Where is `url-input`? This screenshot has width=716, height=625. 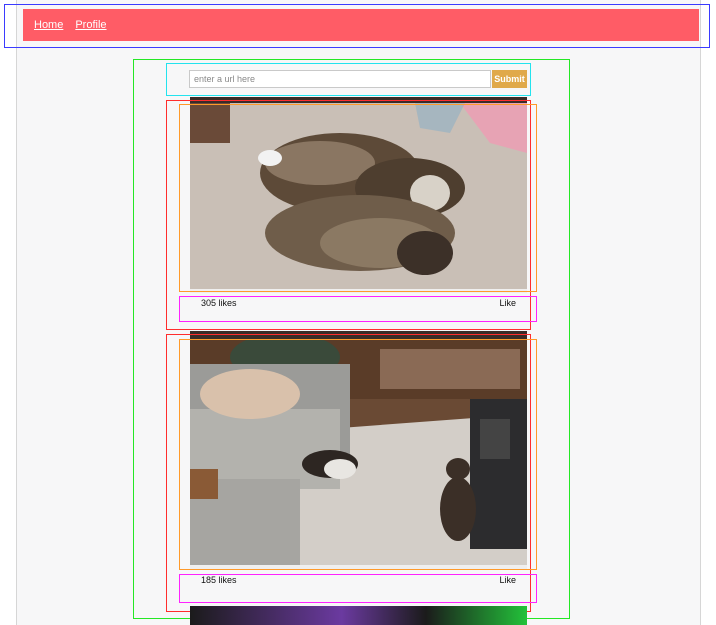 url-input is located at coordinates (340, 79).